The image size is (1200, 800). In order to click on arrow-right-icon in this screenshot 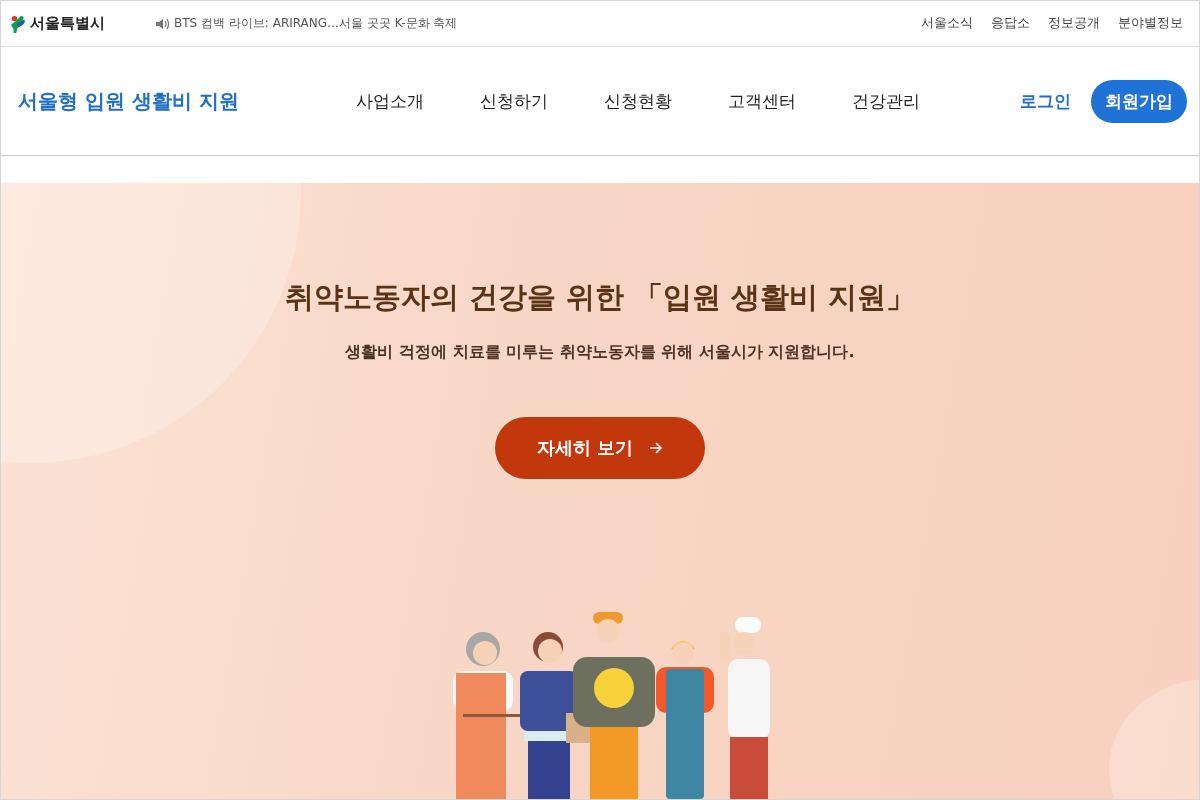, I will do `click(656, 448)`.